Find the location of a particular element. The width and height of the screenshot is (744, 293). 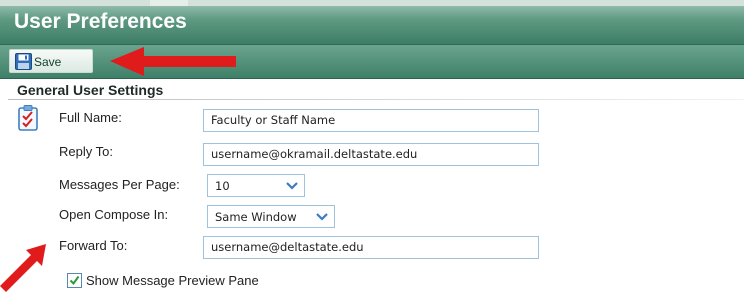

open-compose-in-select: Same Window is located at coordinates (271, 216).